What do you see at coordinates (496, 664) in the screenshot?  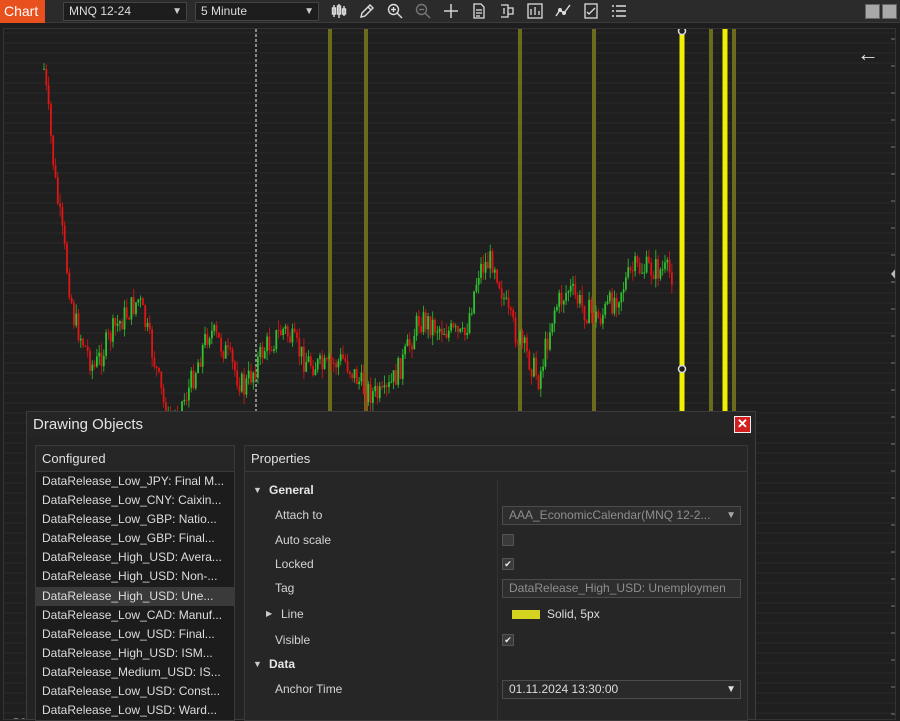 I see `group-data: ▼ Data` at bounding box center [496, 664].